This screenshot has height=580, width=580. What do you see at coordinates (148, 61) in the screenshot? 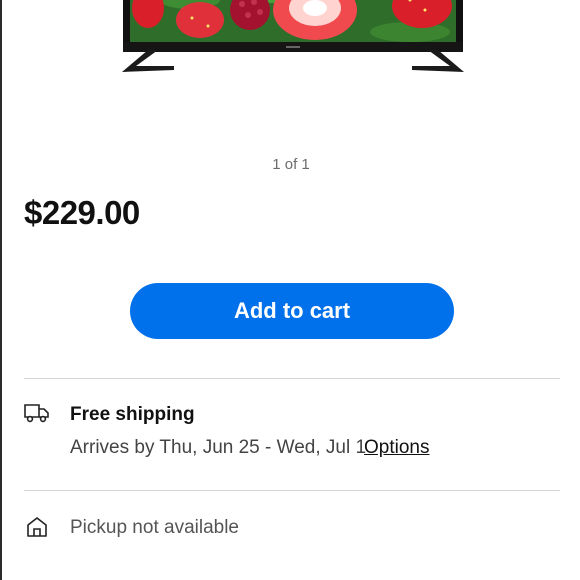
I see `tv-leg-left` at bounding box center [148, 61].